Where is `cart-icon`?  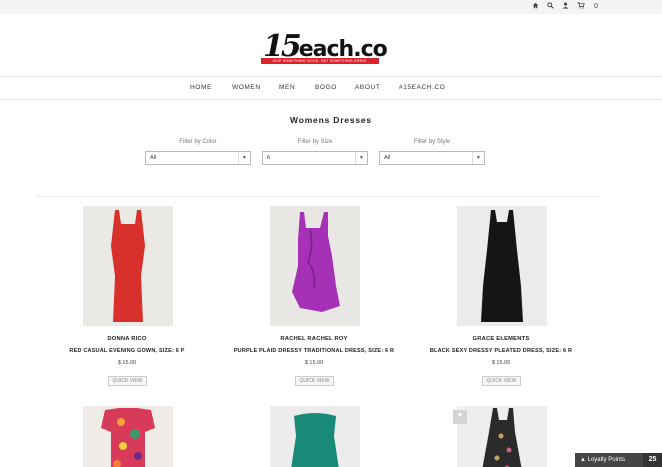
cart-icon is located at coordinates (581, 6).